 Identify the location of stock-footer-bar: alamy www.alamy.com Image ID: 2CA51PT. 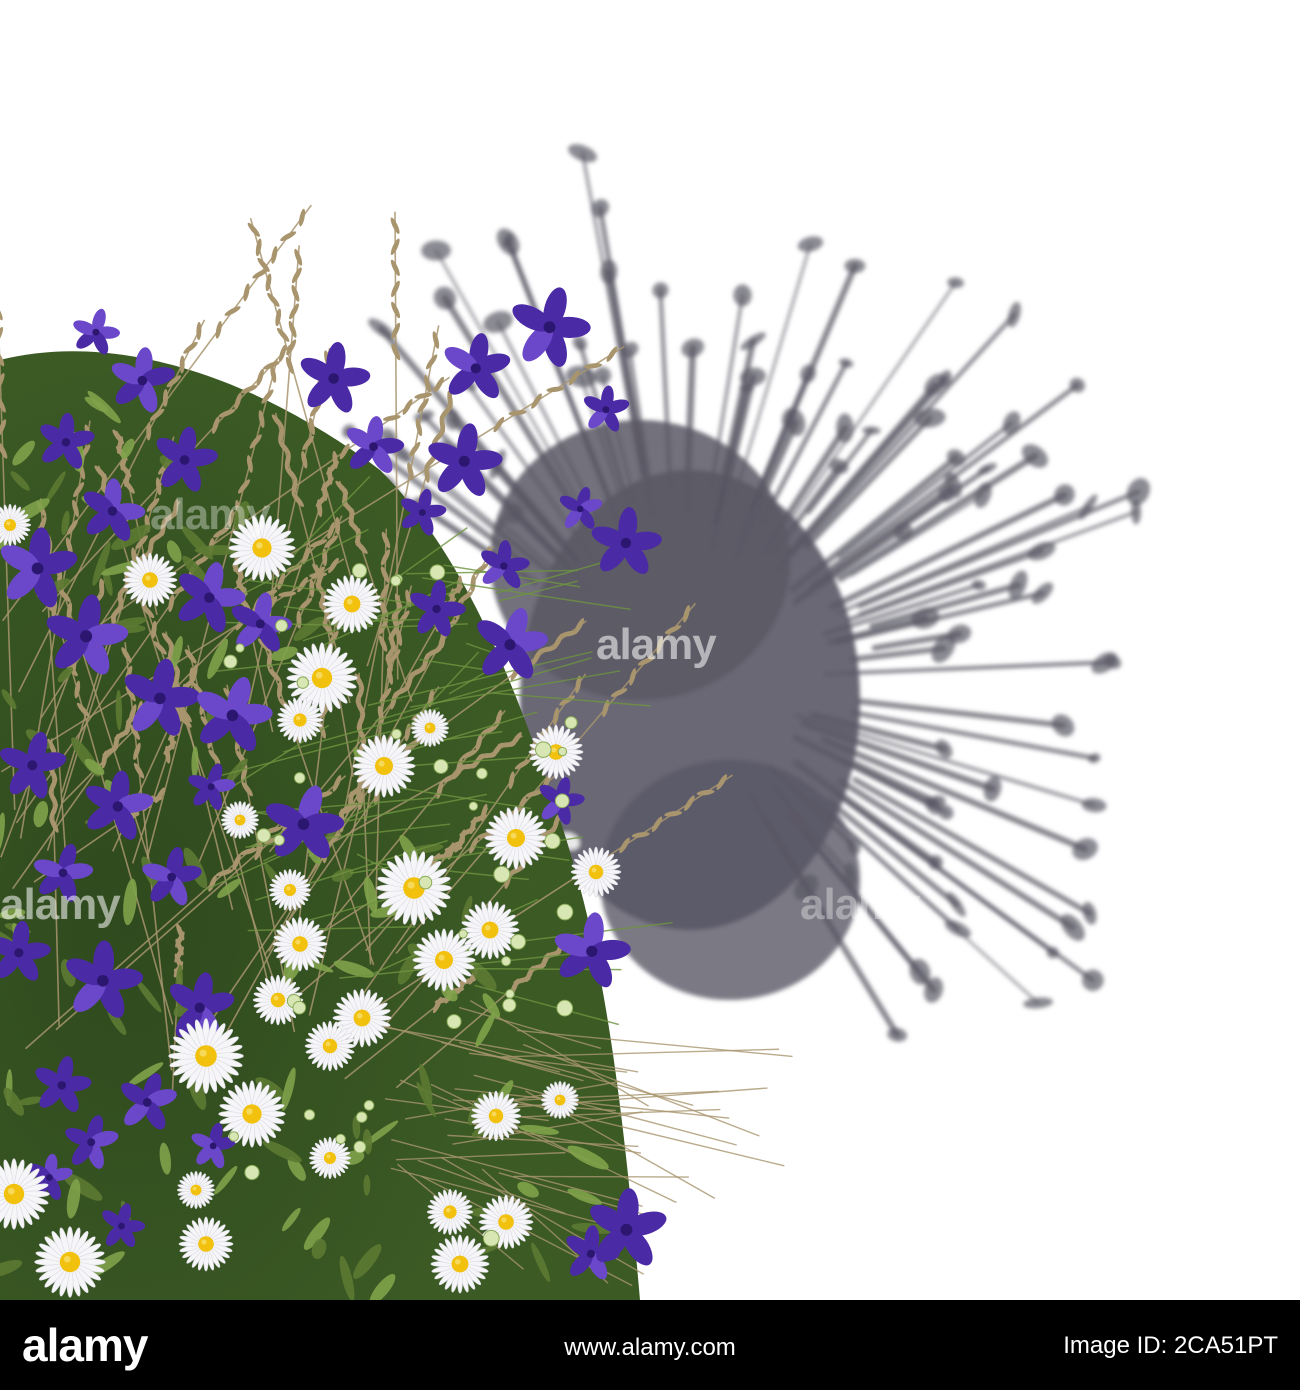
(650, 1345).